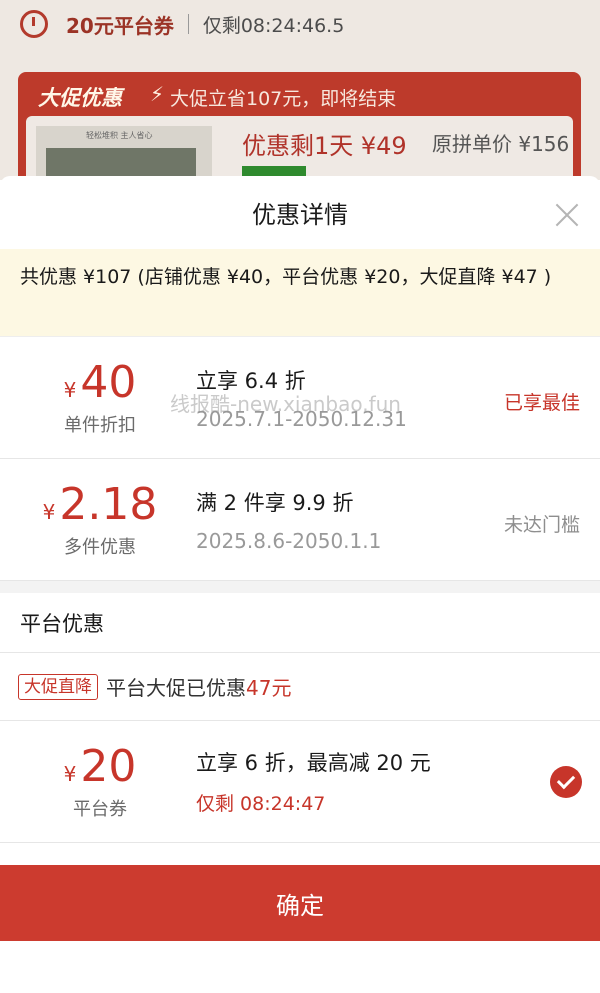 The height and width of the screenshot is (993, 600). I want to click on amount-value: 40, so click(108, 382).